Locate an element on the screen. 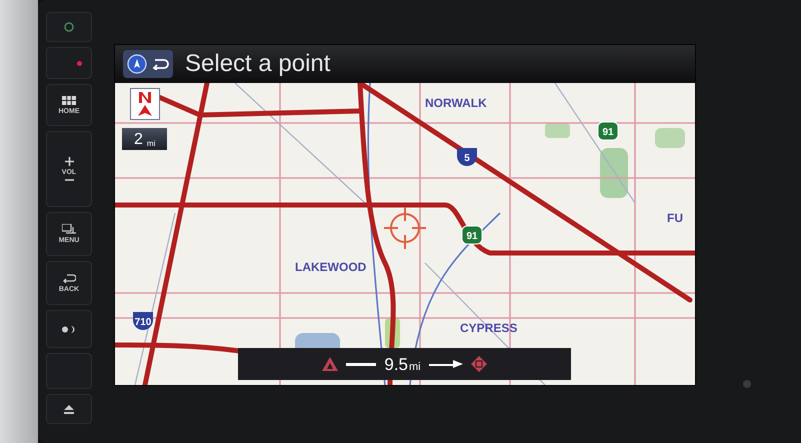 The image size is (801, 443). start-flag-icon is located at coordinates (330, 364).